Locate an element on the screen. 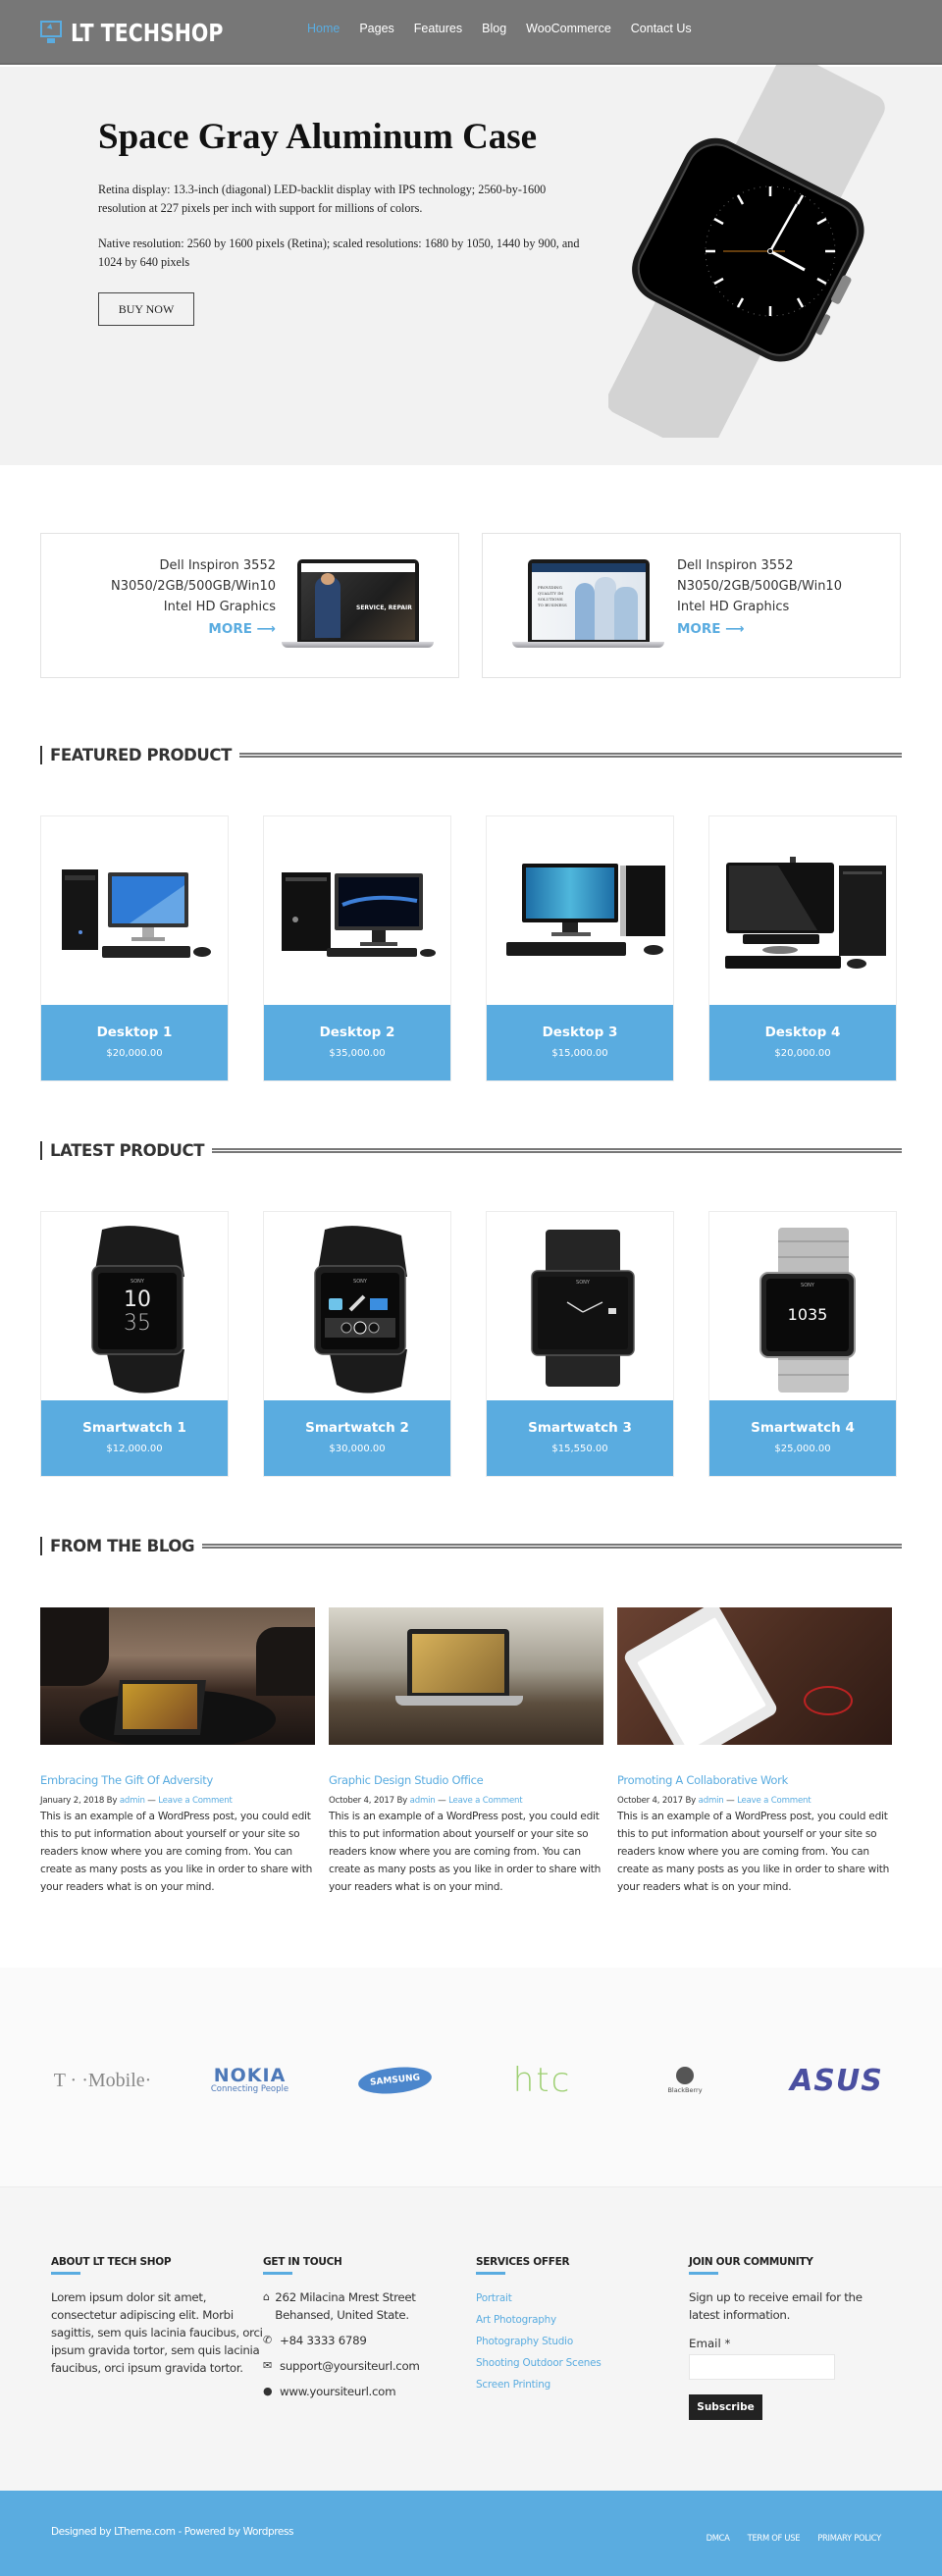 This screenshot has width=942, height=2576. blog-post-title: Embracing The Gift Of Adversity is located at coordinates (177, 1780).